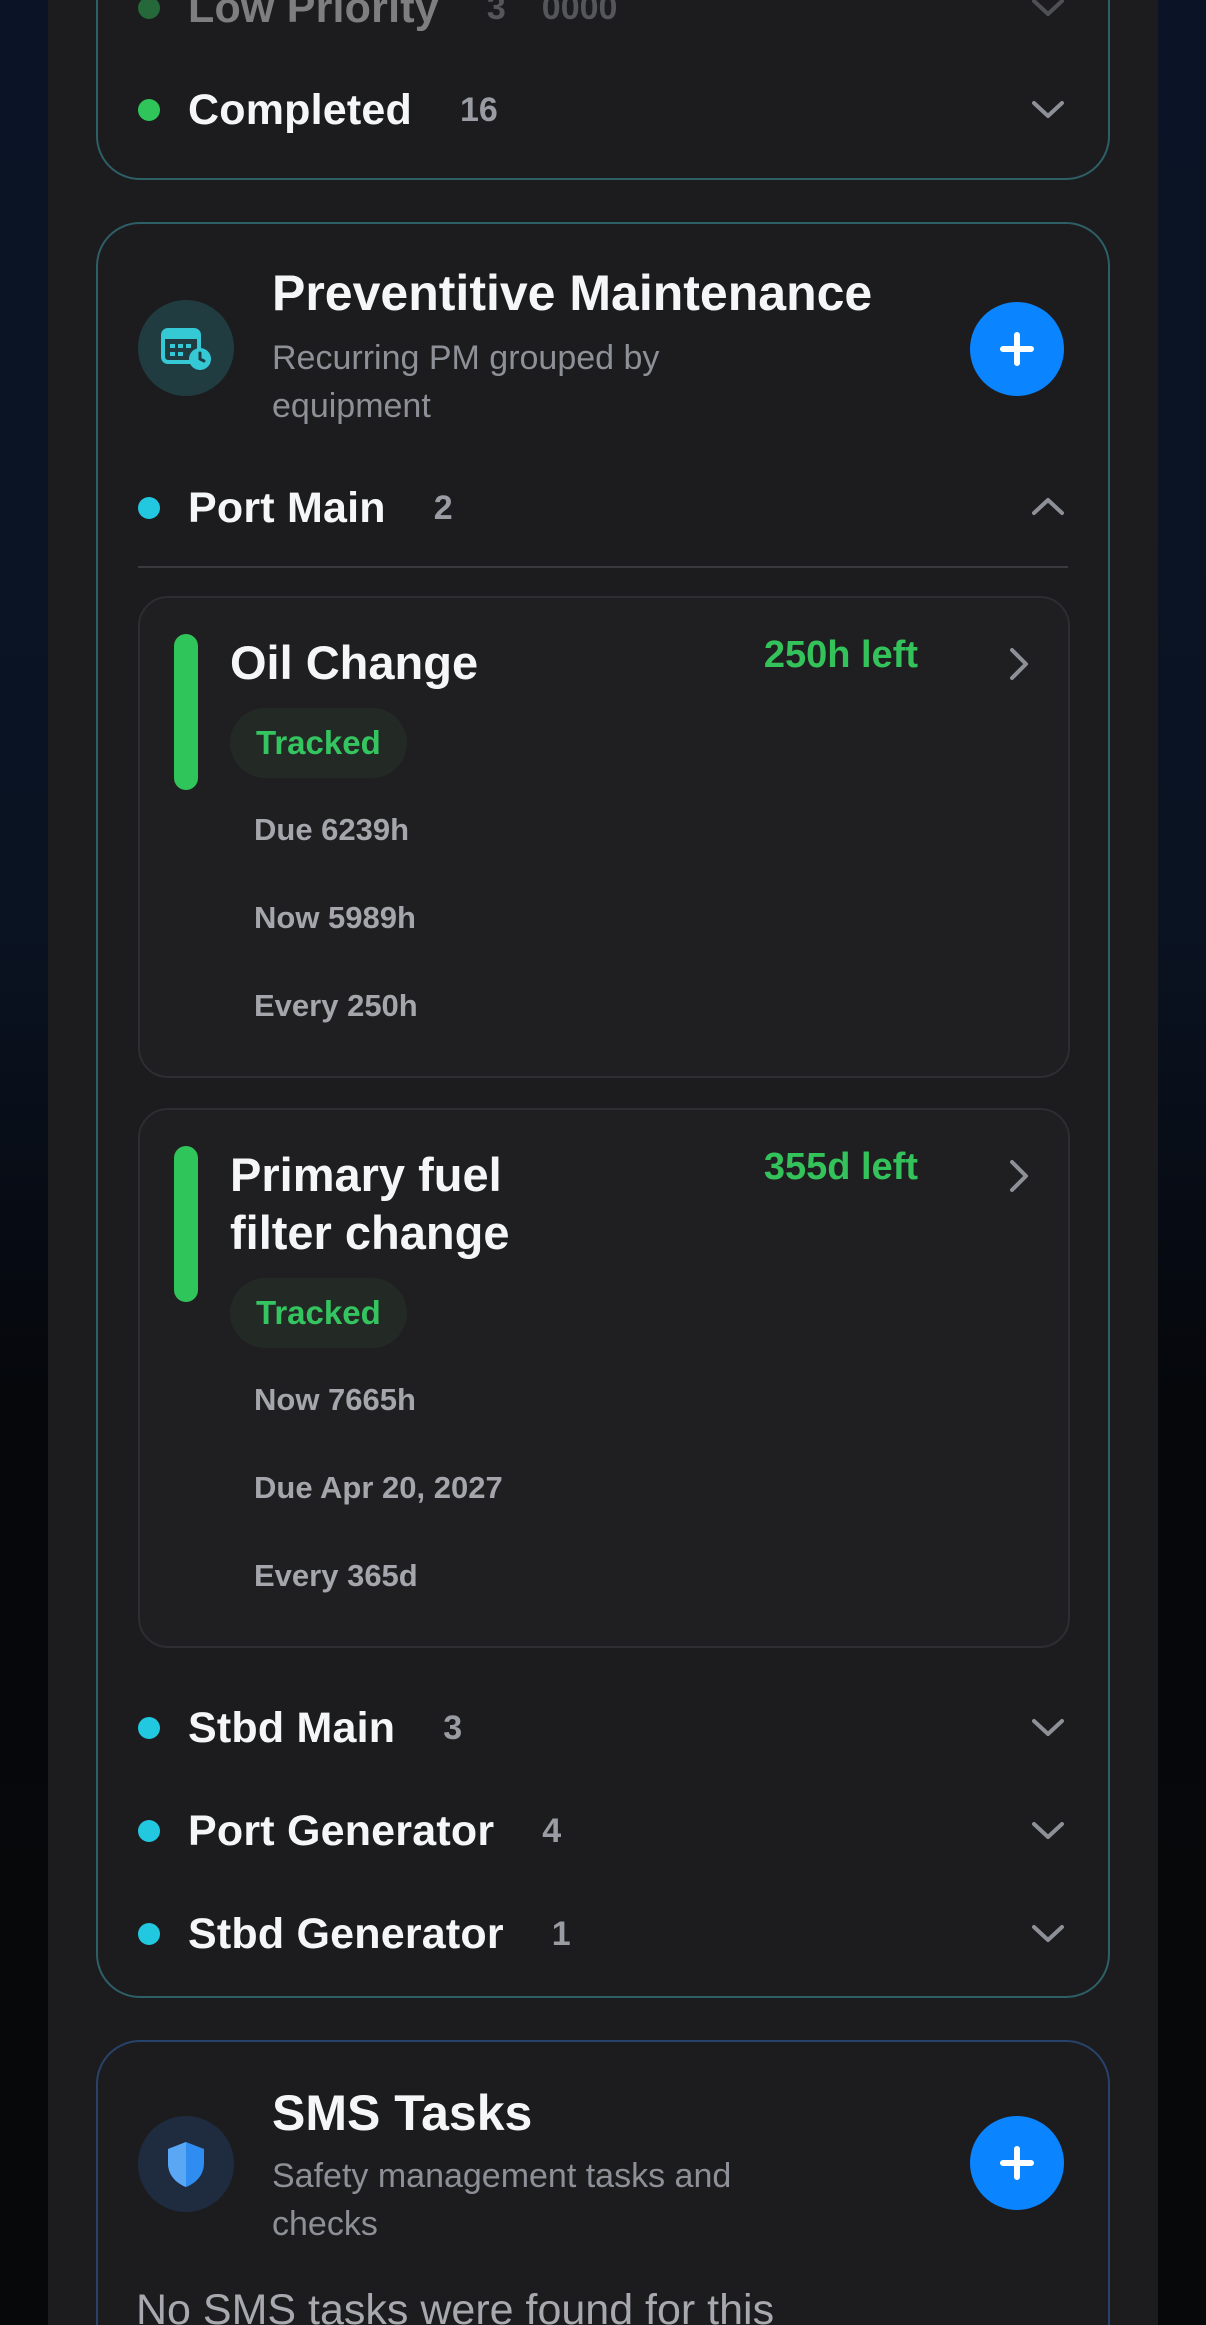 The image size is (1206, 2325). Describe the element at coordinates (579, 13) in the screenshot. I see `group-extra: 0000` at that location.